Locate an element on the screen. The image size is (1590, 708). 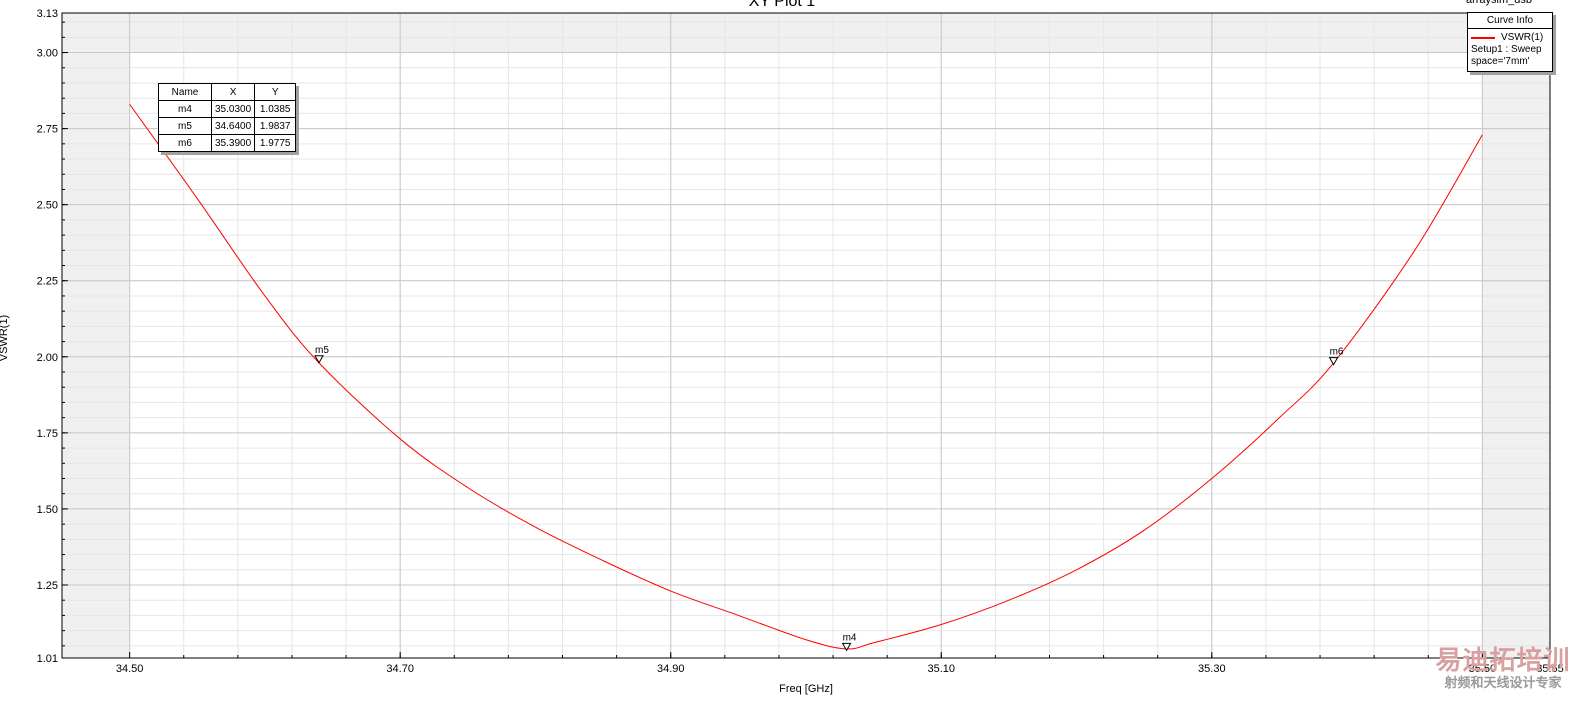
curve-info-title: Curve Info is located at coordinates (1510, 21).